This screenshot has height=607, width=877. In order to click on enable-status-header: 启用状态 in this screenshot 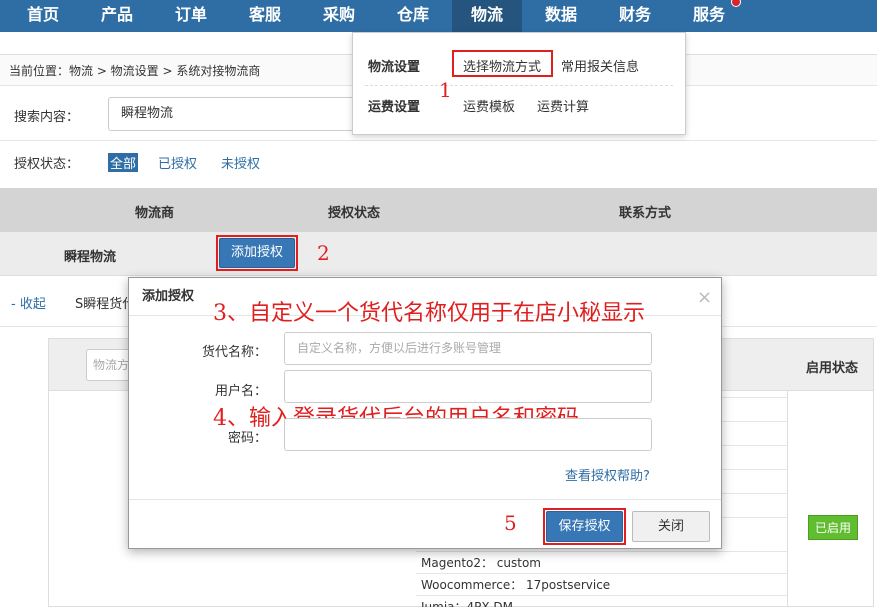, I will do `click(832, 368)`.